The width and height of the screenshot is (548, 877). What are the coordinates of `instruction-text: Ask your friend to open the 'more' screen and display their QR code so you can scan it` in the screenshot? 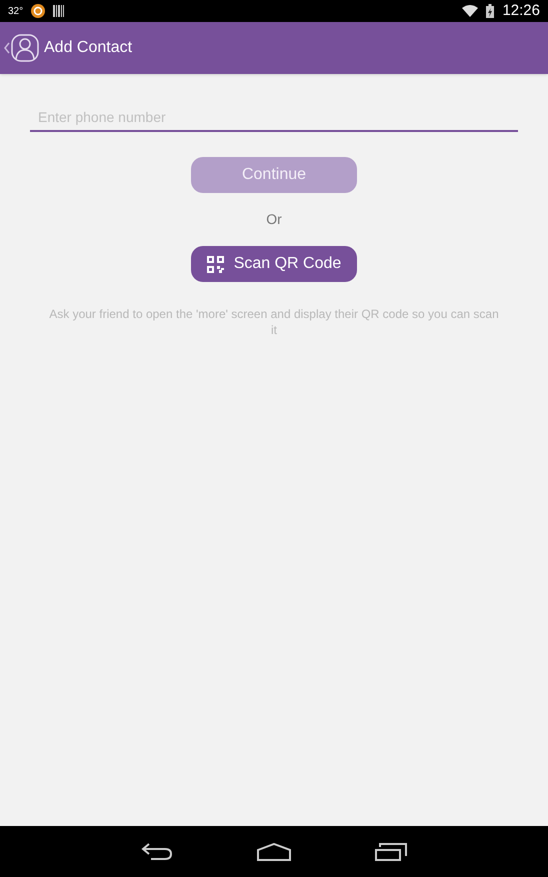 It's located at (274, 322).